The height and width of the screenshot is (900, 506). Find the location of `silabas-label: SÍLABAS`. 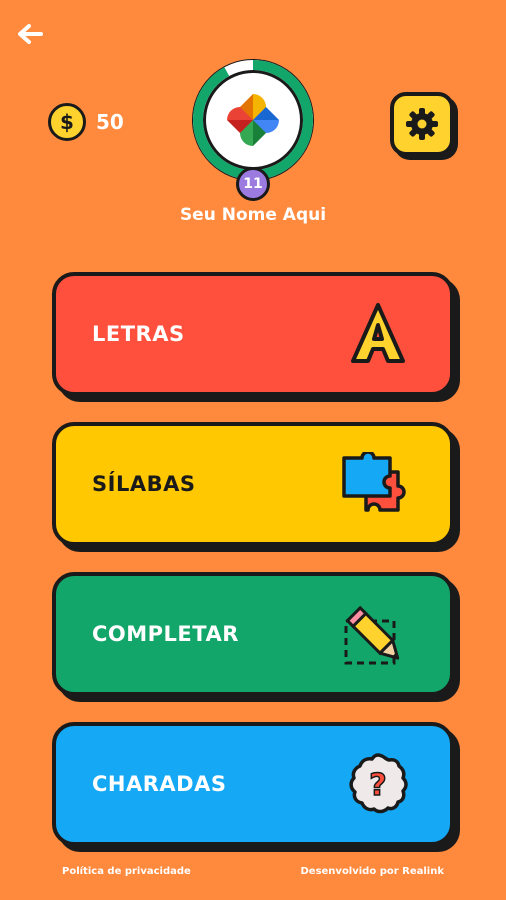

silabas-label: SÍLABAS is located at coordinates (144, 484).